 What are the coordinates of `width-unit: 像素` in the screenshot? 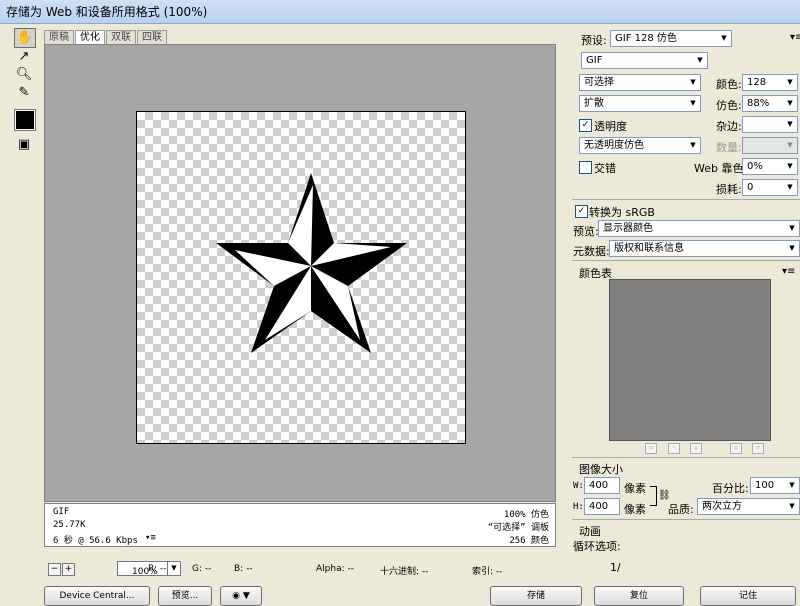 It's located at (635, 488).